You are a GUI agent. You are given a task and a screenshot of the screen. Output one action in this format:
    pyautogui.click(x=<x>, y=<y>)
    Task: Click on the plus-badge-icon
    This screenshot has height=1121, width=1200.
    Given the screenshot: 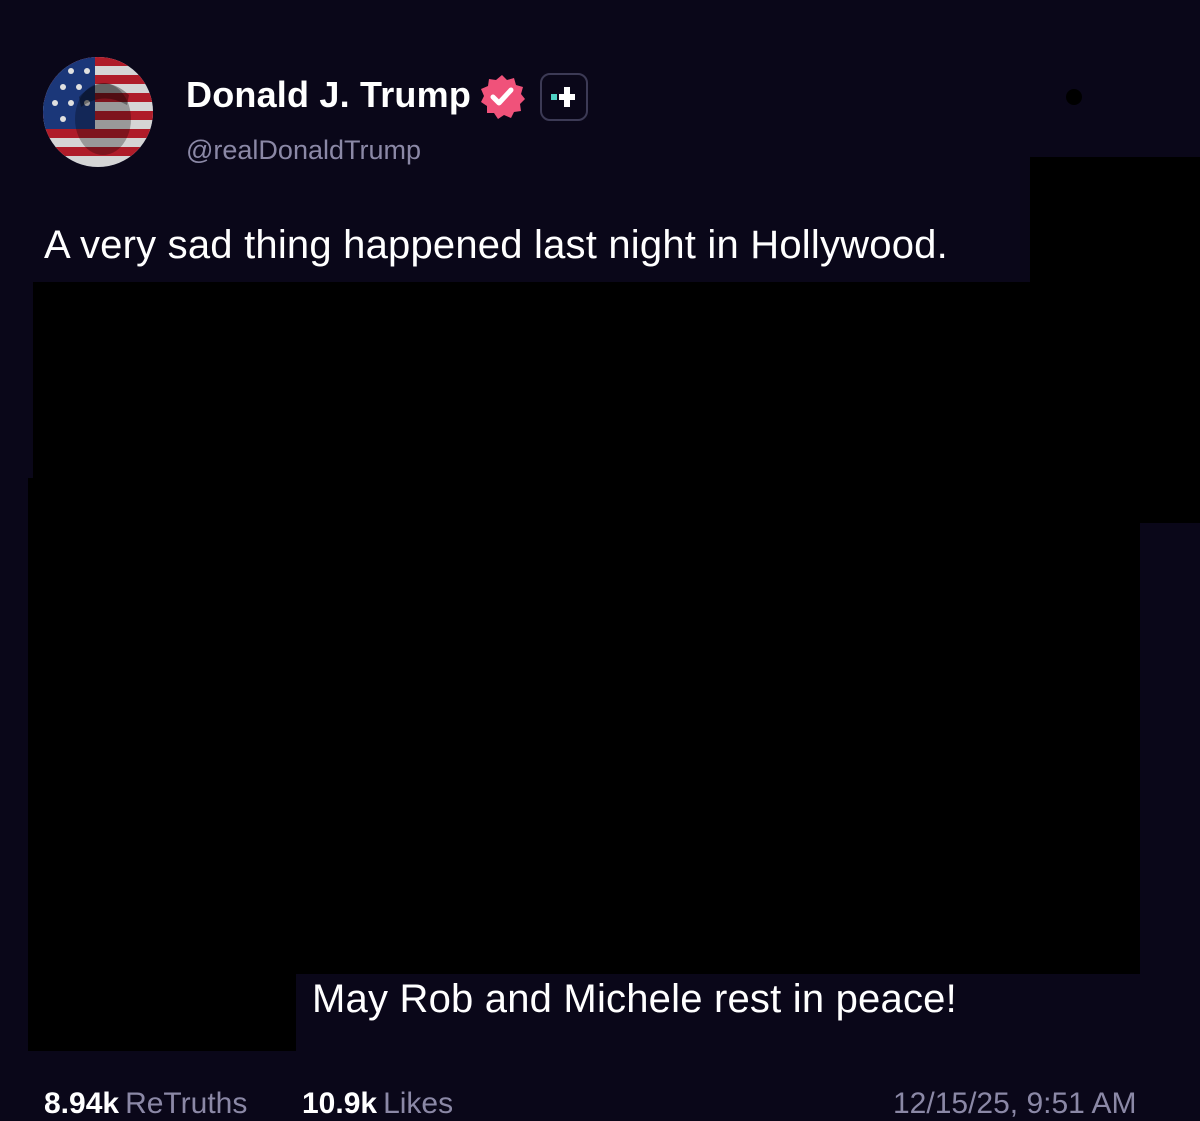 What is the action you would take?
    pyautogui.click(x=564, y=97)
    